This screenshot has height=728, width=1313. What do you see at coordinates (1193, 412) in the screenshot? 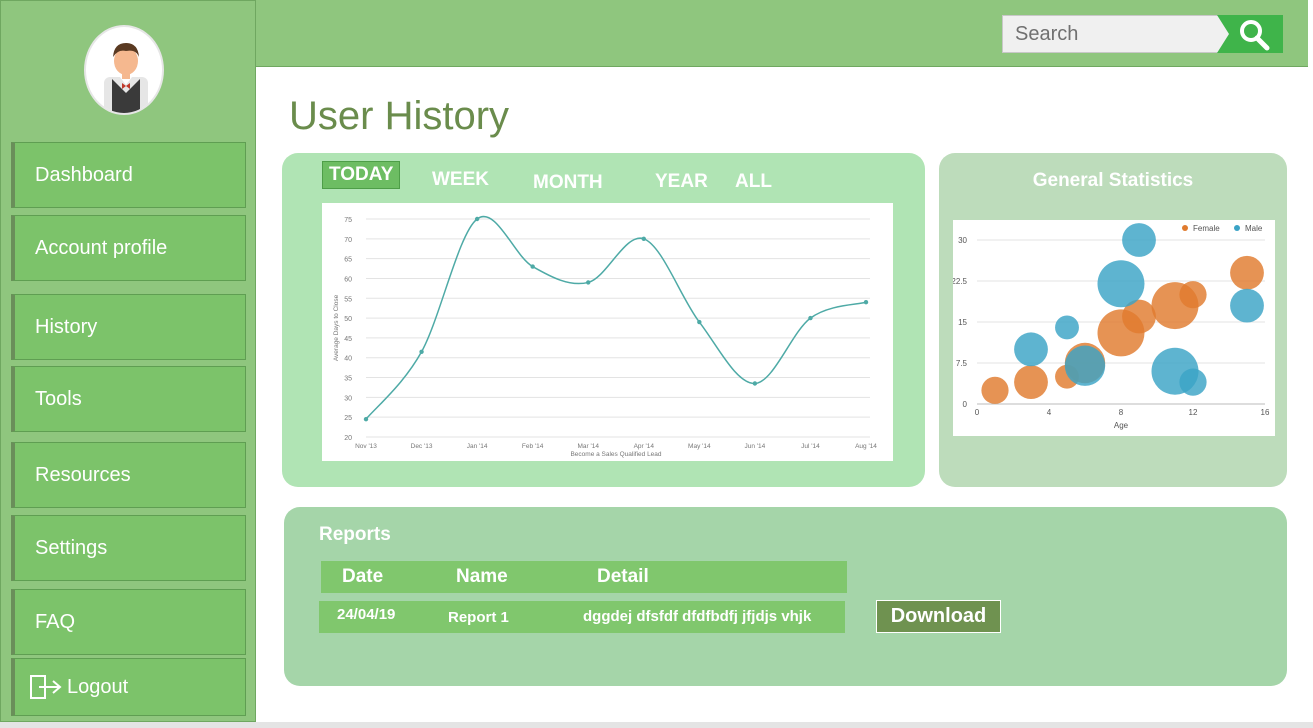
I see `x-tick-label: 12` at bounding box center [1193, 412].